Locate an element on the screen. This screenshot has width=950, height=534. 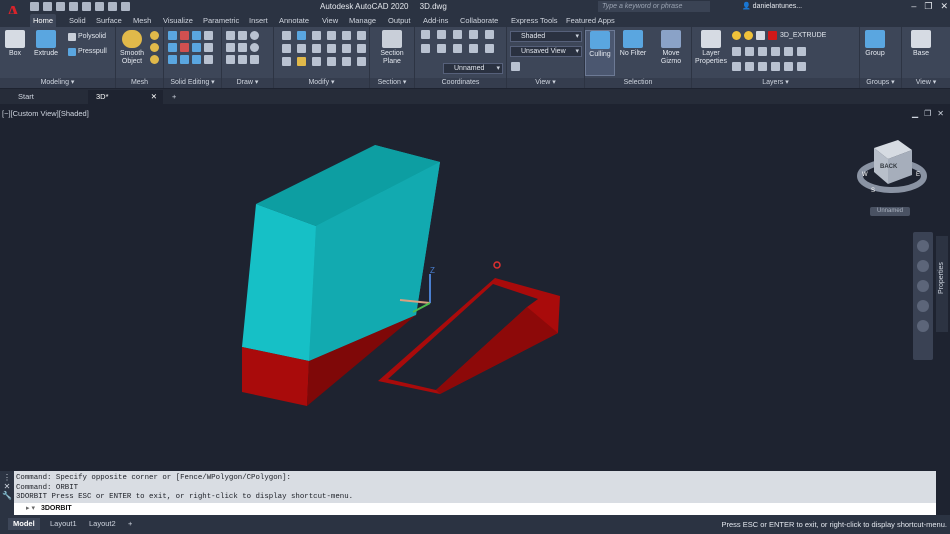
polyline-icon is located at coordinates (242, 35).